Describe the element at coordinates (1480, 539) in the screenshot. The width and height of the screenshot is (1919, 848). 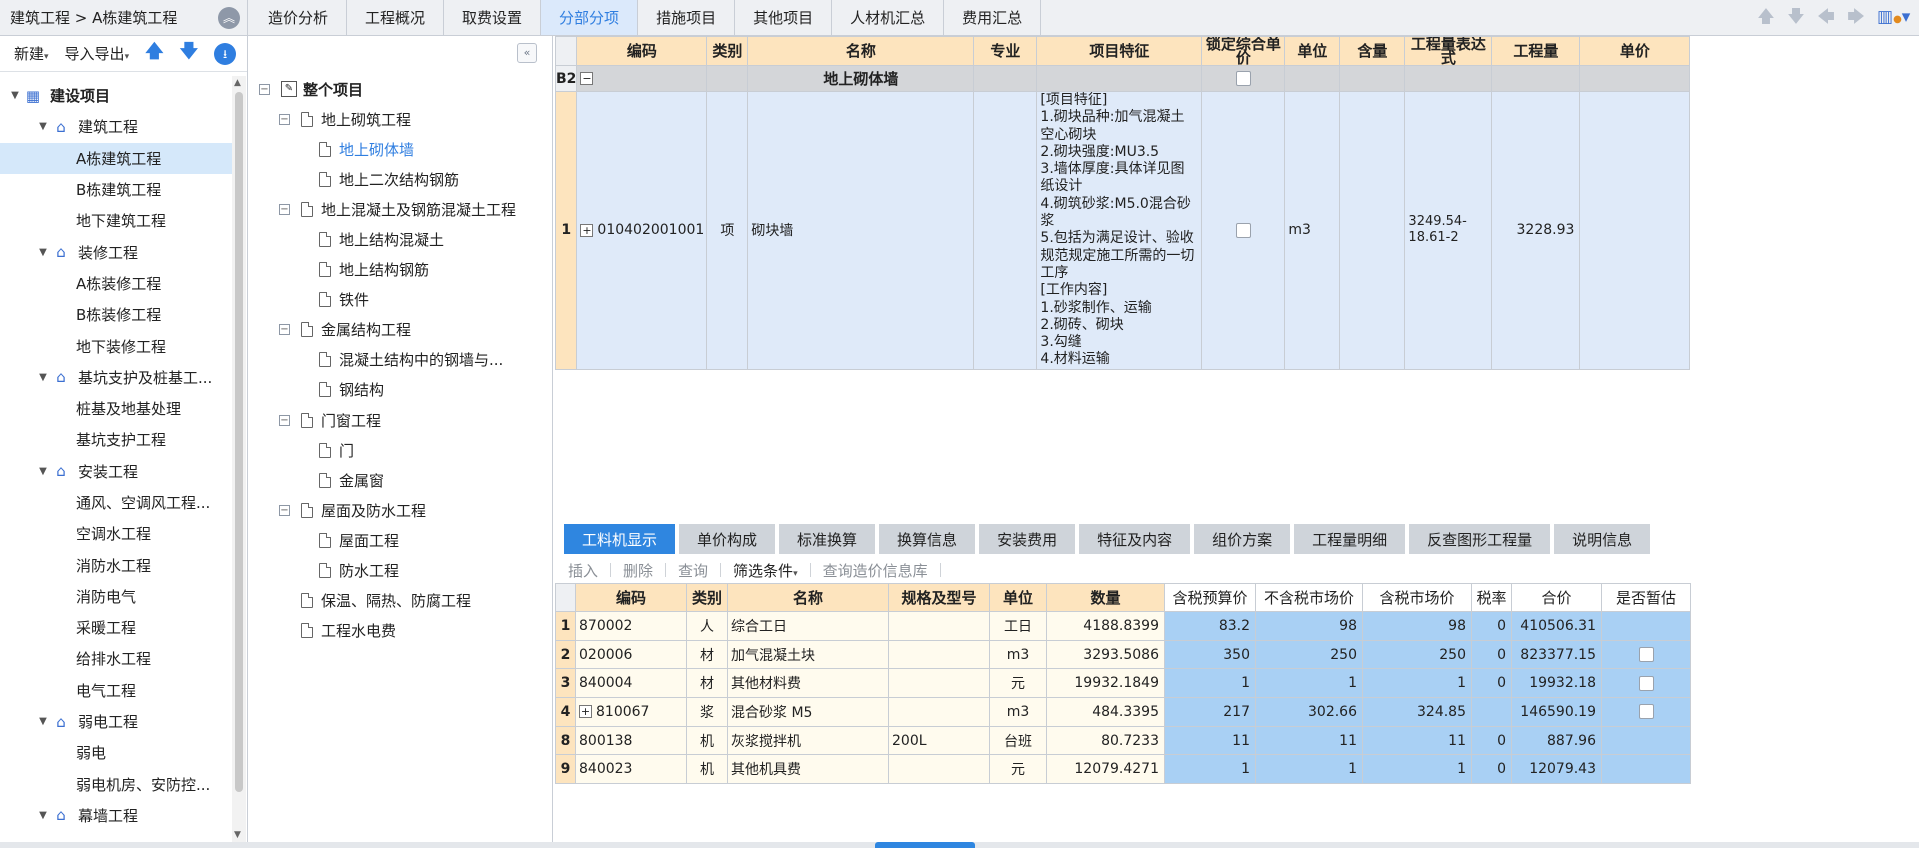
I see `detail-tab-9: 反查图形工程量` at that location.